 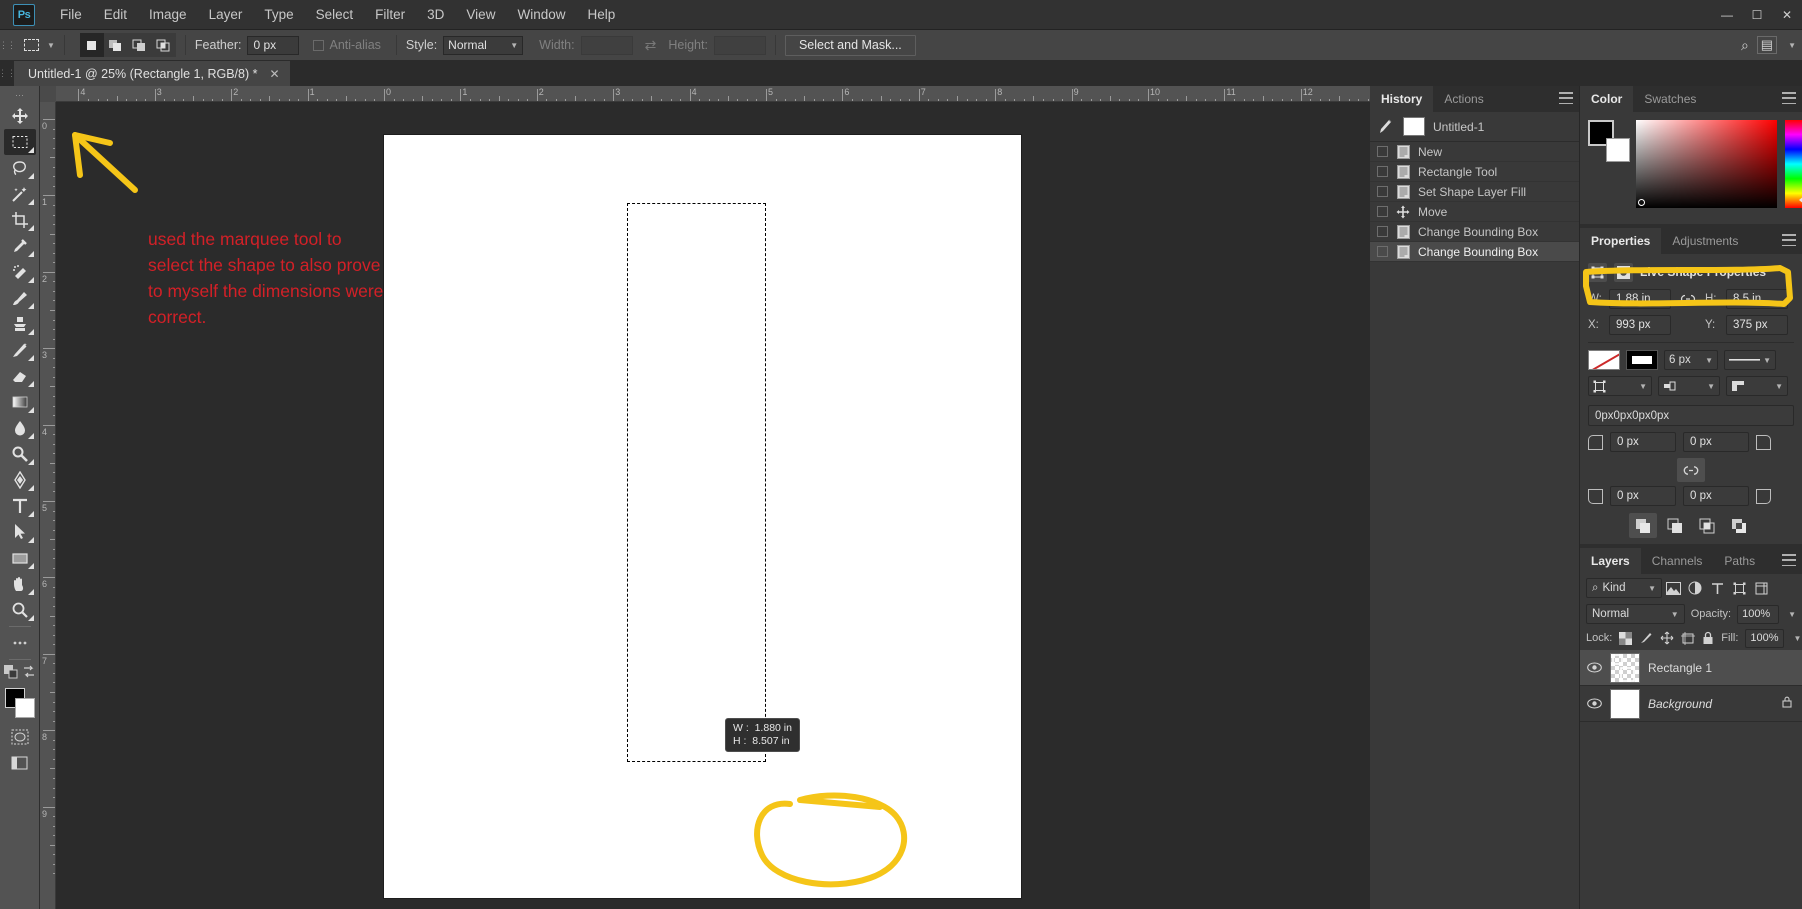 What do you see at coordinates (1761, 588) in the screenshot?
I see `smart-object-filter-icon` at bounding box center [1761, 588].